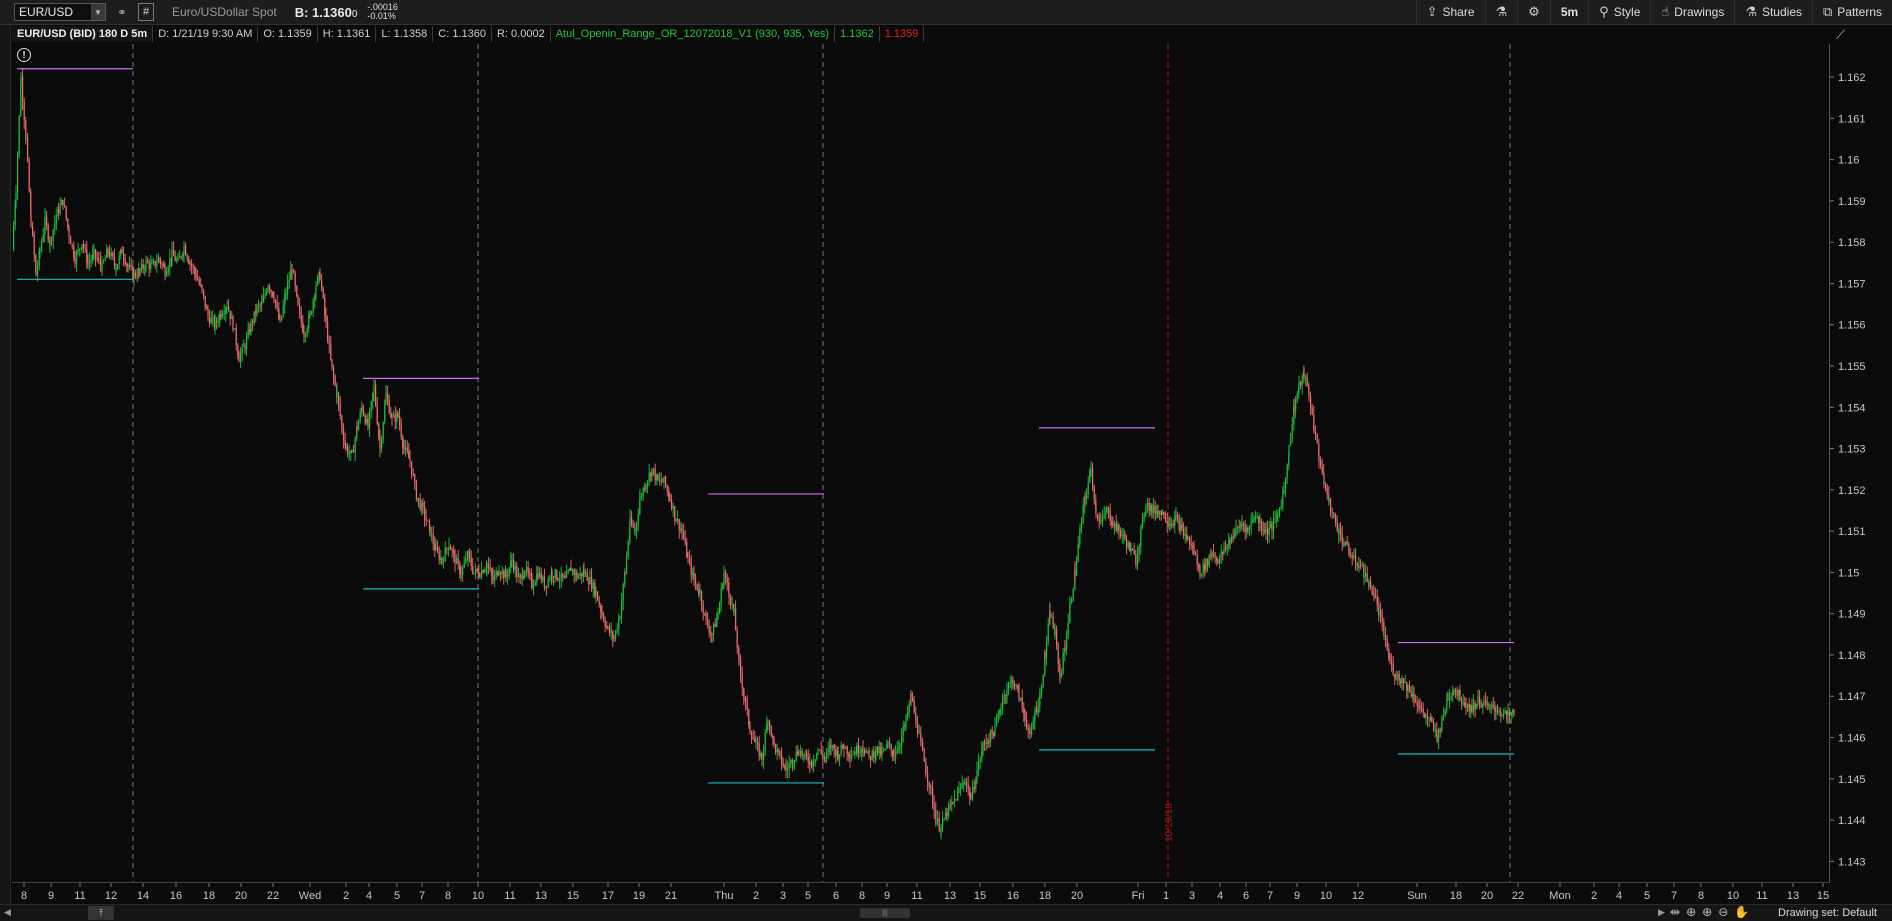 The width and height of the screenshot is (1892, 921). What do you see at coordinates (1840, 35) in the screenshot?
I see `drawing-tool-icon: ⟋` at bounding box center [1840, 35].